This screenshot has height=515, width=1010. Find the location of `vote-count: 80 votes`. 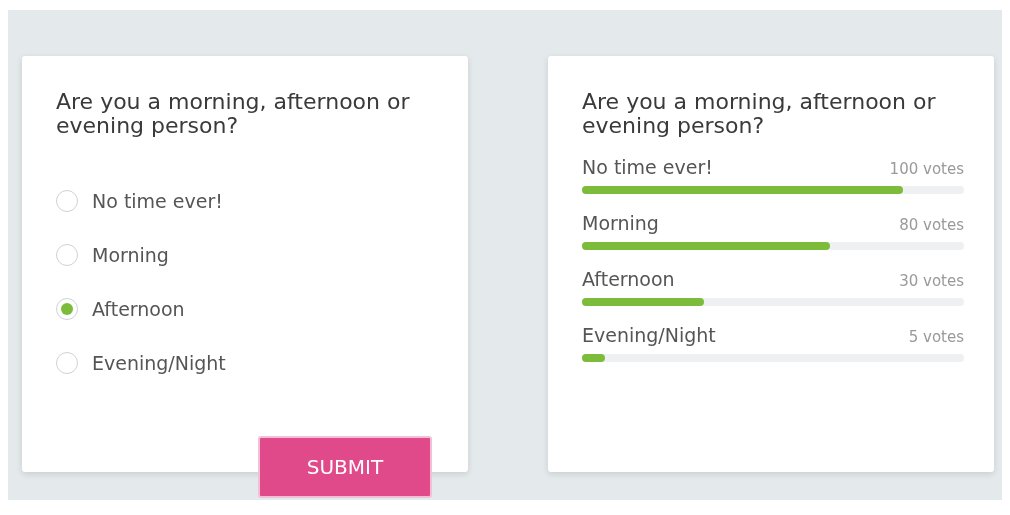

vote-count: 80 votes is located at coordinates (931, 225).